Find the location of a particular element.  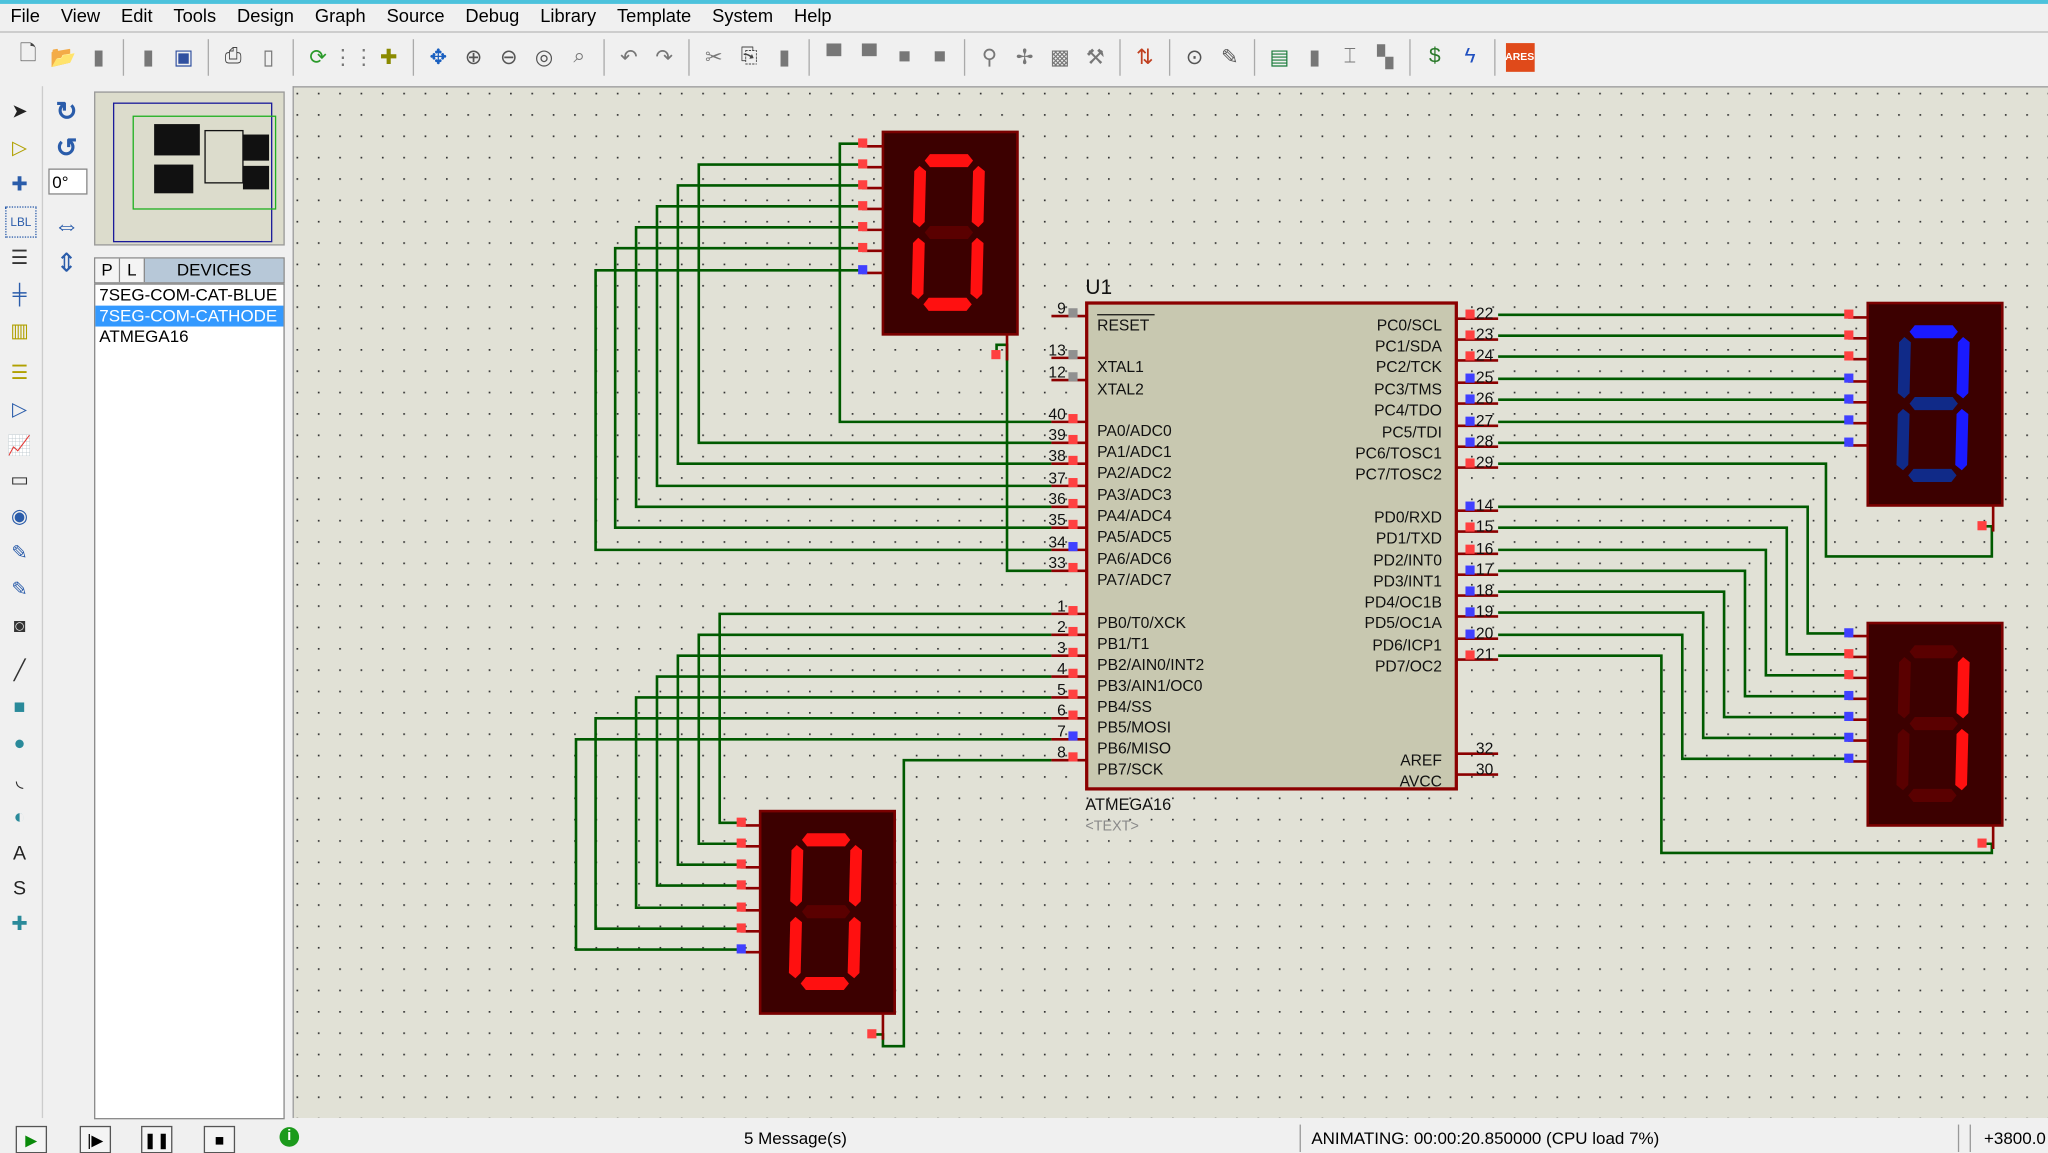

print-area-icon: ▯ is located at coordinates (268, 56).